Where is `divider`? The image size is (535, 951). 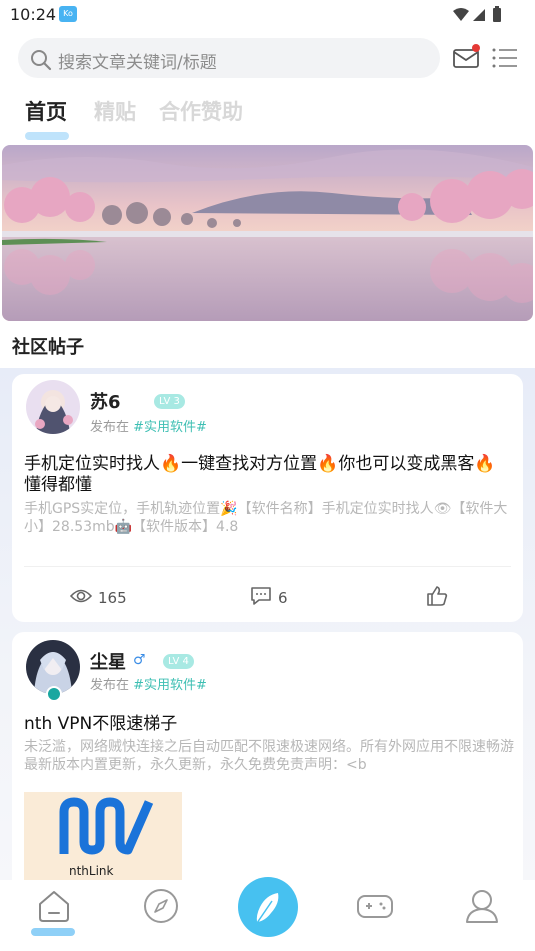
divider is located at coordinates (267, 566).